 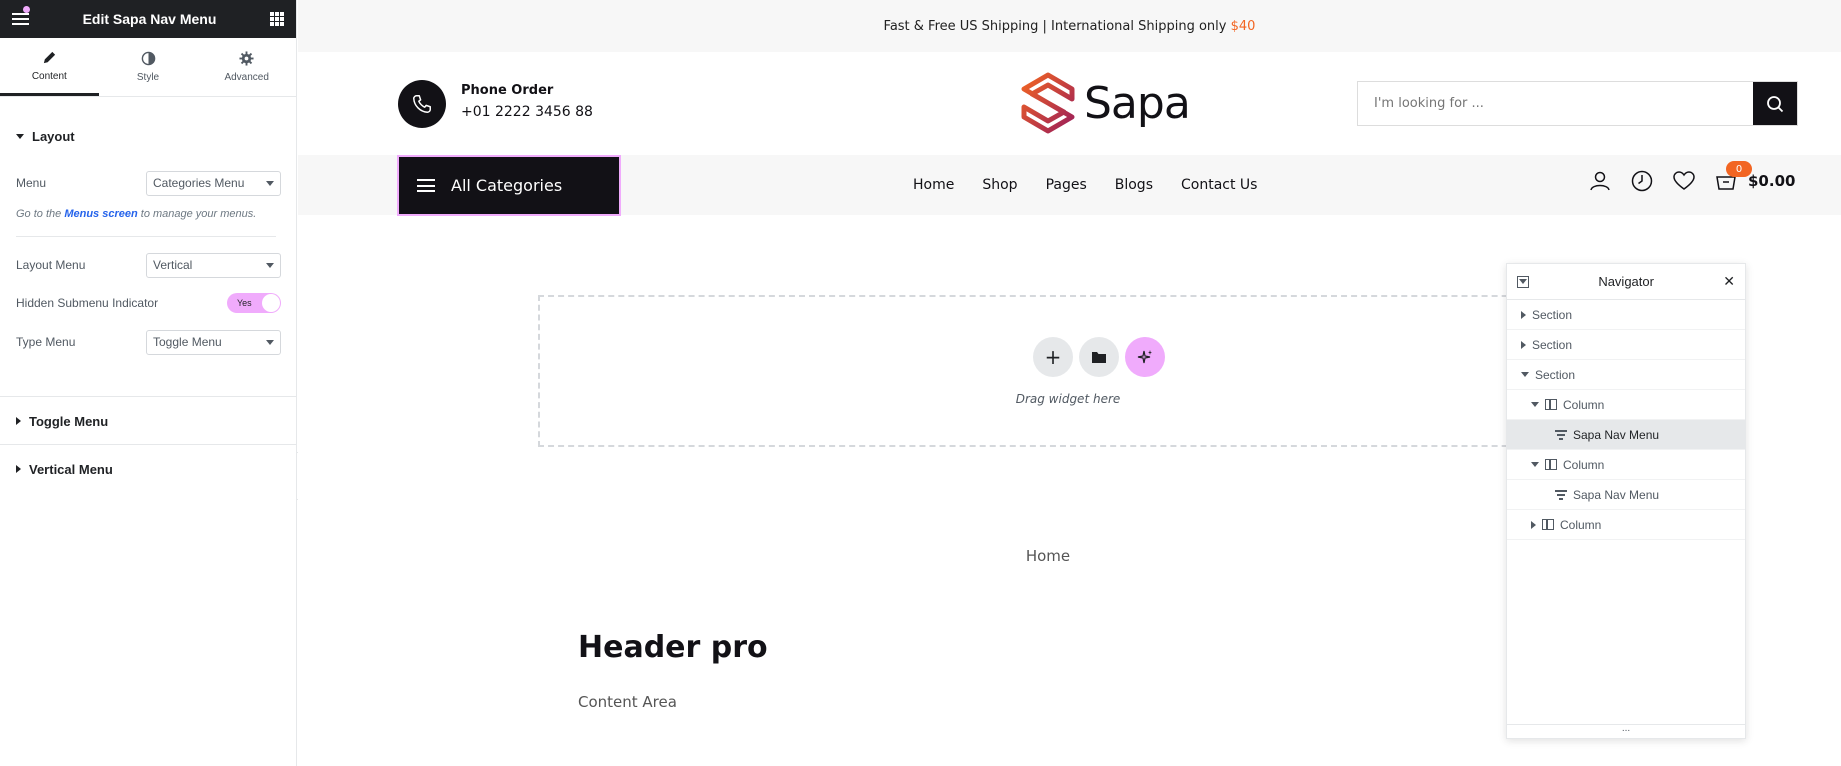 What do you see at coordinates (1048, 103) in the screenshot?
I see `sapa-logo-icon` at bounding box center [1048, 103].